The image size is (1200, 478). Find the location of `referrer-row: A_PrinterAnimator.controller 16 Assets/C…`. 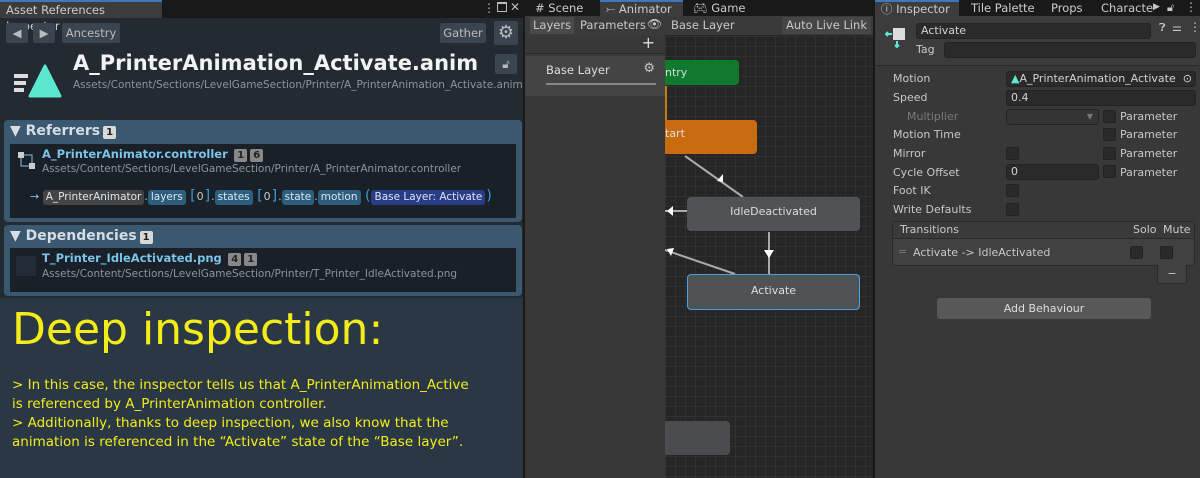

referrer-row: A_PrinterAnimator.controller 16 Assets/C… is located at coordinates (263, 181).